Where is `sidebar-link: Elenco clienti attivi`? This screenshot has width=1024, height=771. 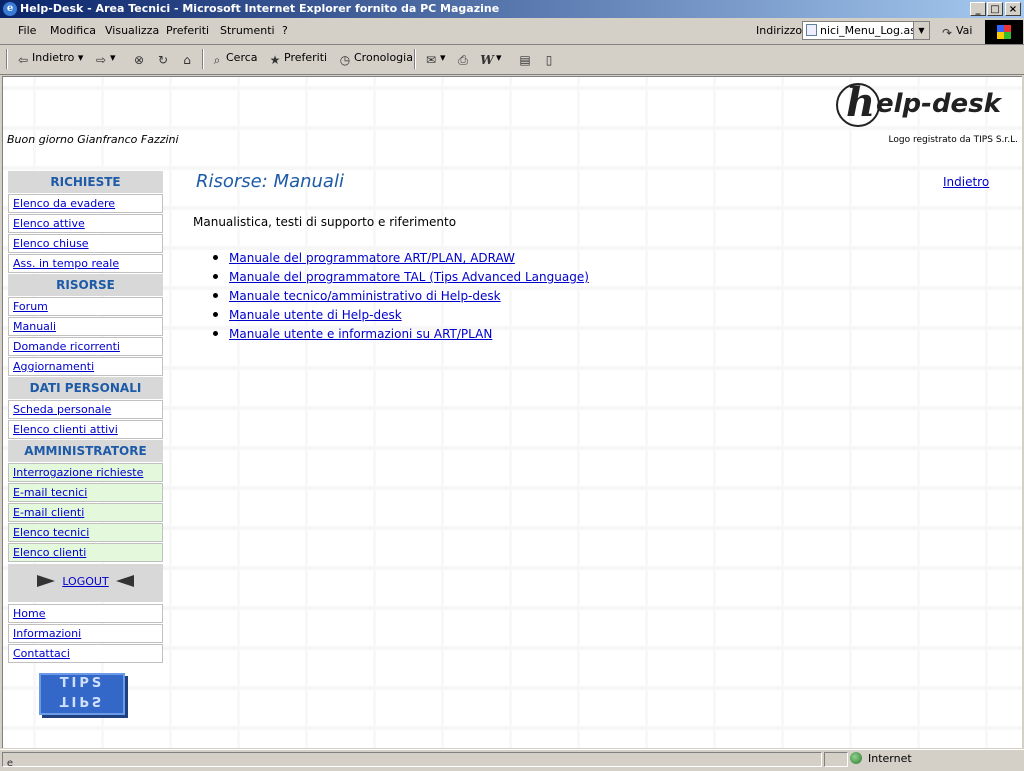 sidebar-link: Elenco clienti attivi is located at coordinates (65, 429).